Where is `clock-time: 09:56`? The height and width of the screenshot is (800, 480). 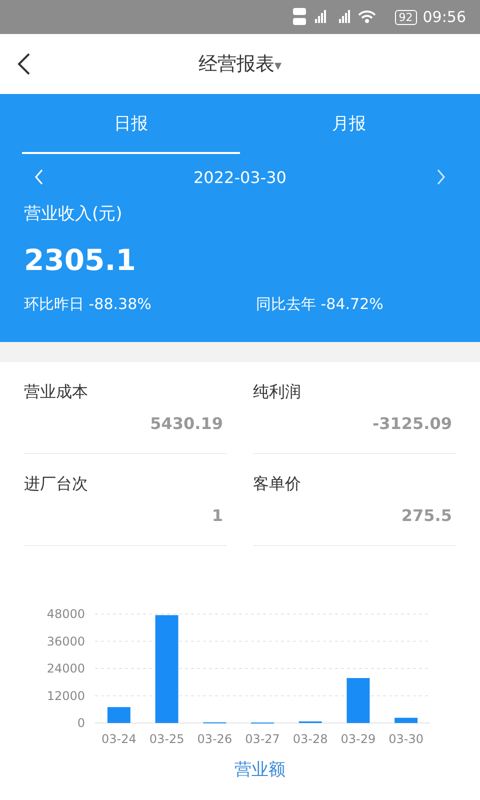 clock-time: 09:56 is located at coordinates (444, 17).